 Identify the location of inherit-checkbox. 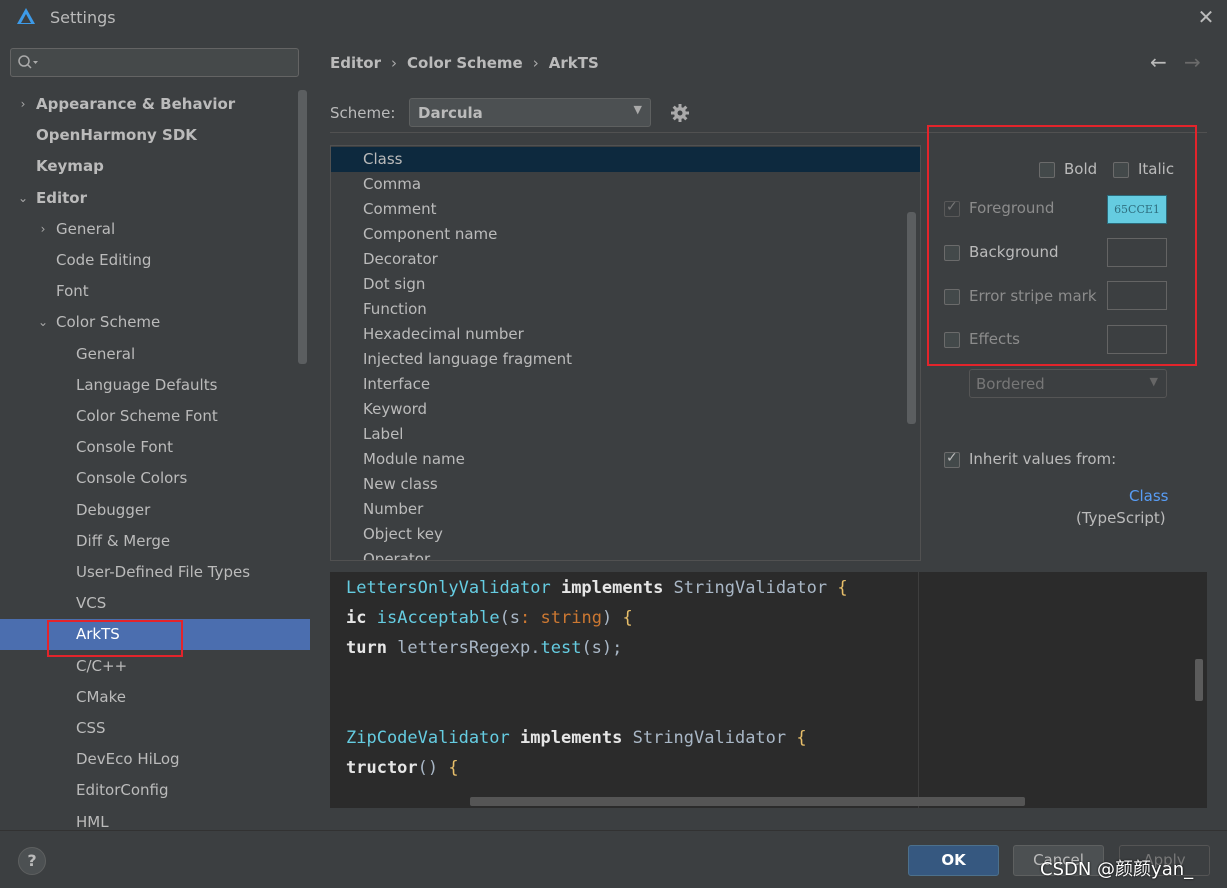
(952, 459).